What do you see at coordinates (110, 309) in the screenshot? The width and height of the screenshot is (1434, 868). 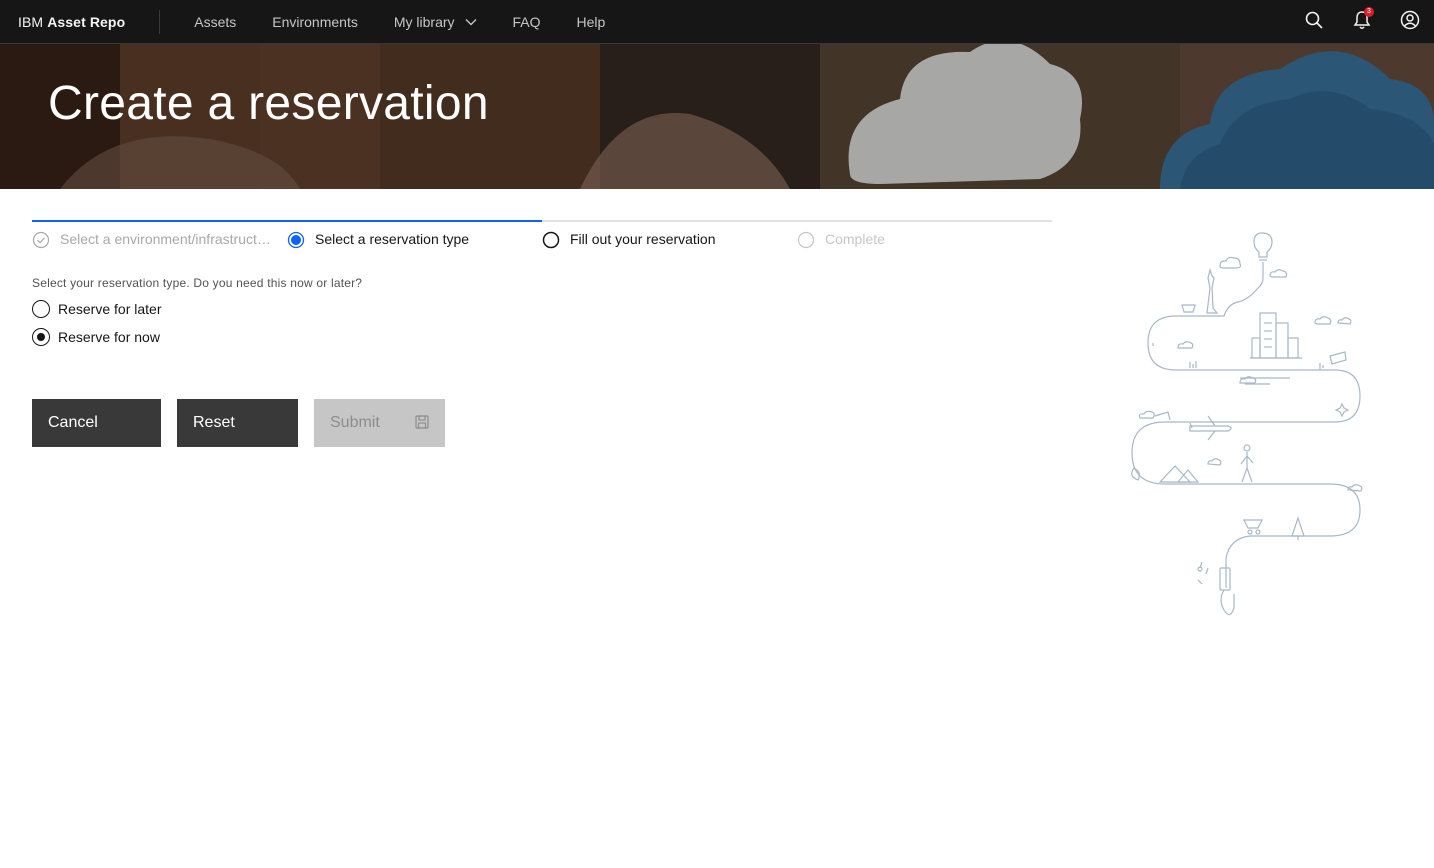 I see `radio-label: Reserve for later` at bounding box center [110, 309].